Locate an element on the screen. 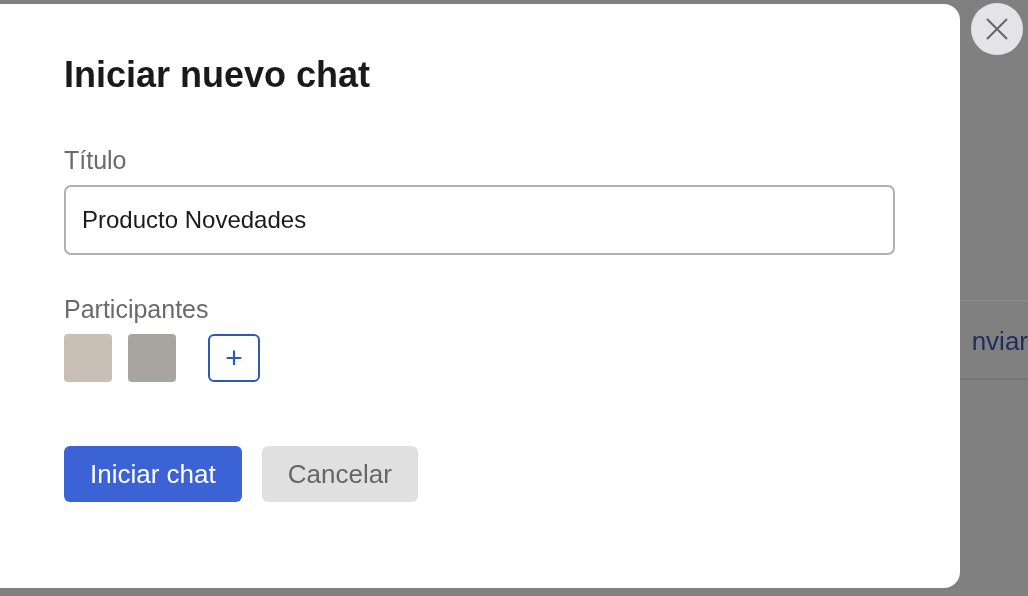  participants-label: Participantes is located at coordinates (136, 309).